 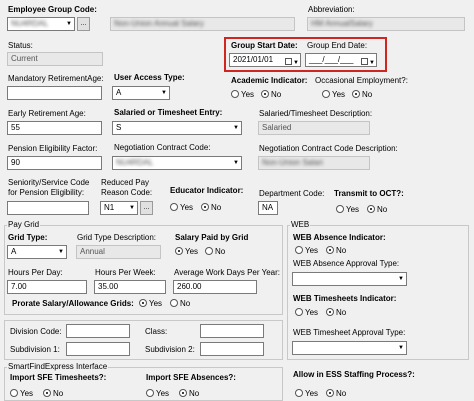 What do you see at coordinates (207, 190) in the screenshot?
I see `educator-indicator-label: Educator Indicator:` at bounding box center [207, 190].